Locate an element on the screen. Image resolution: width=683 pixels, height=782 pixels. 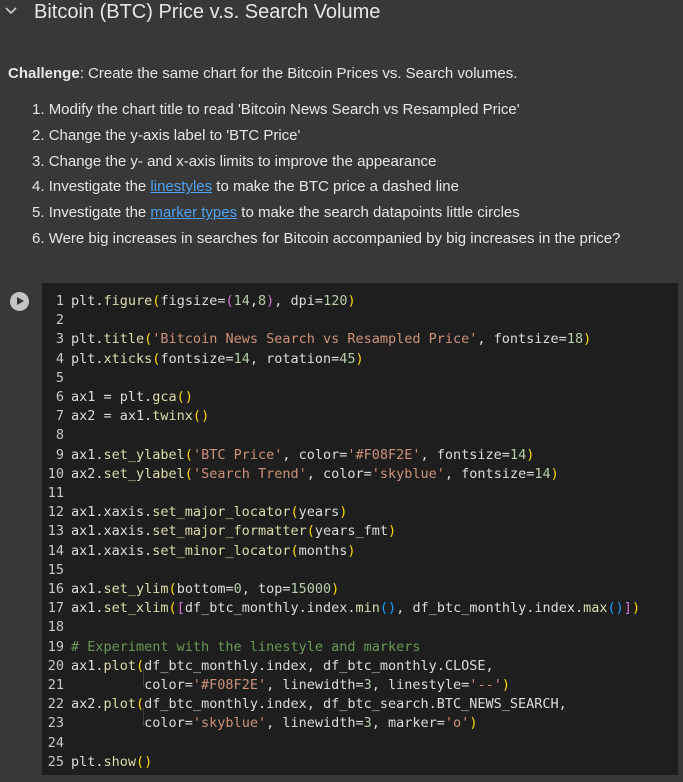
line-number: 10 is located at coordinates (55, 473).